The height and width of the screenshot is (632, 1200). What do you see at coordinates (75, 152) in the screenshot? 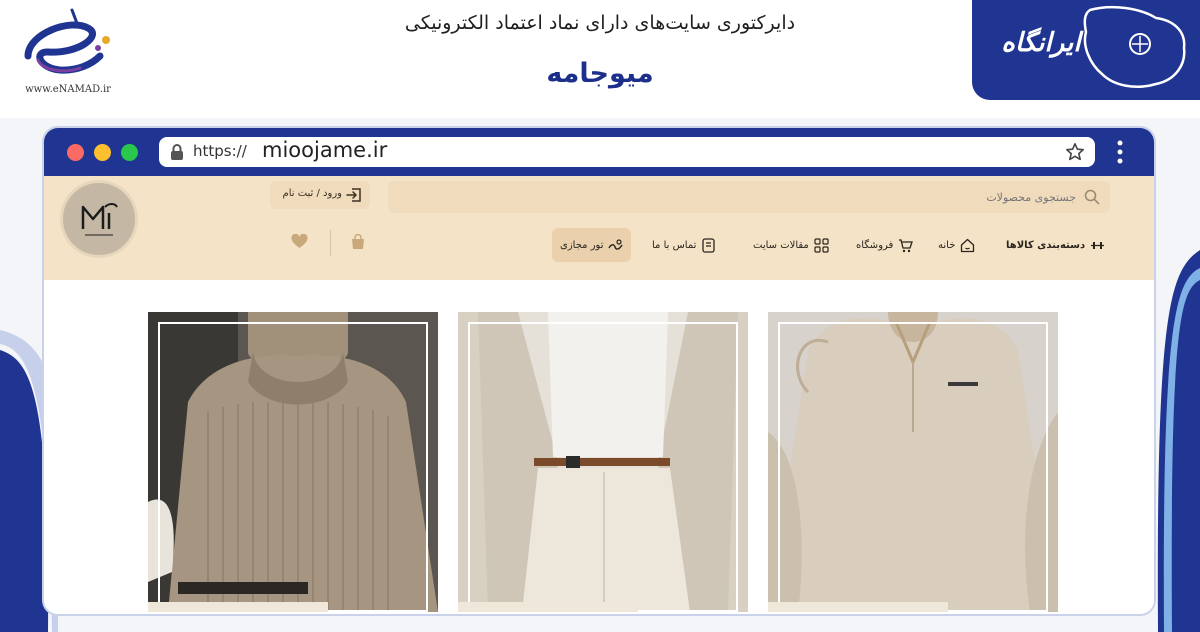
I see `close-window-button` at bounding box center [75, 152].